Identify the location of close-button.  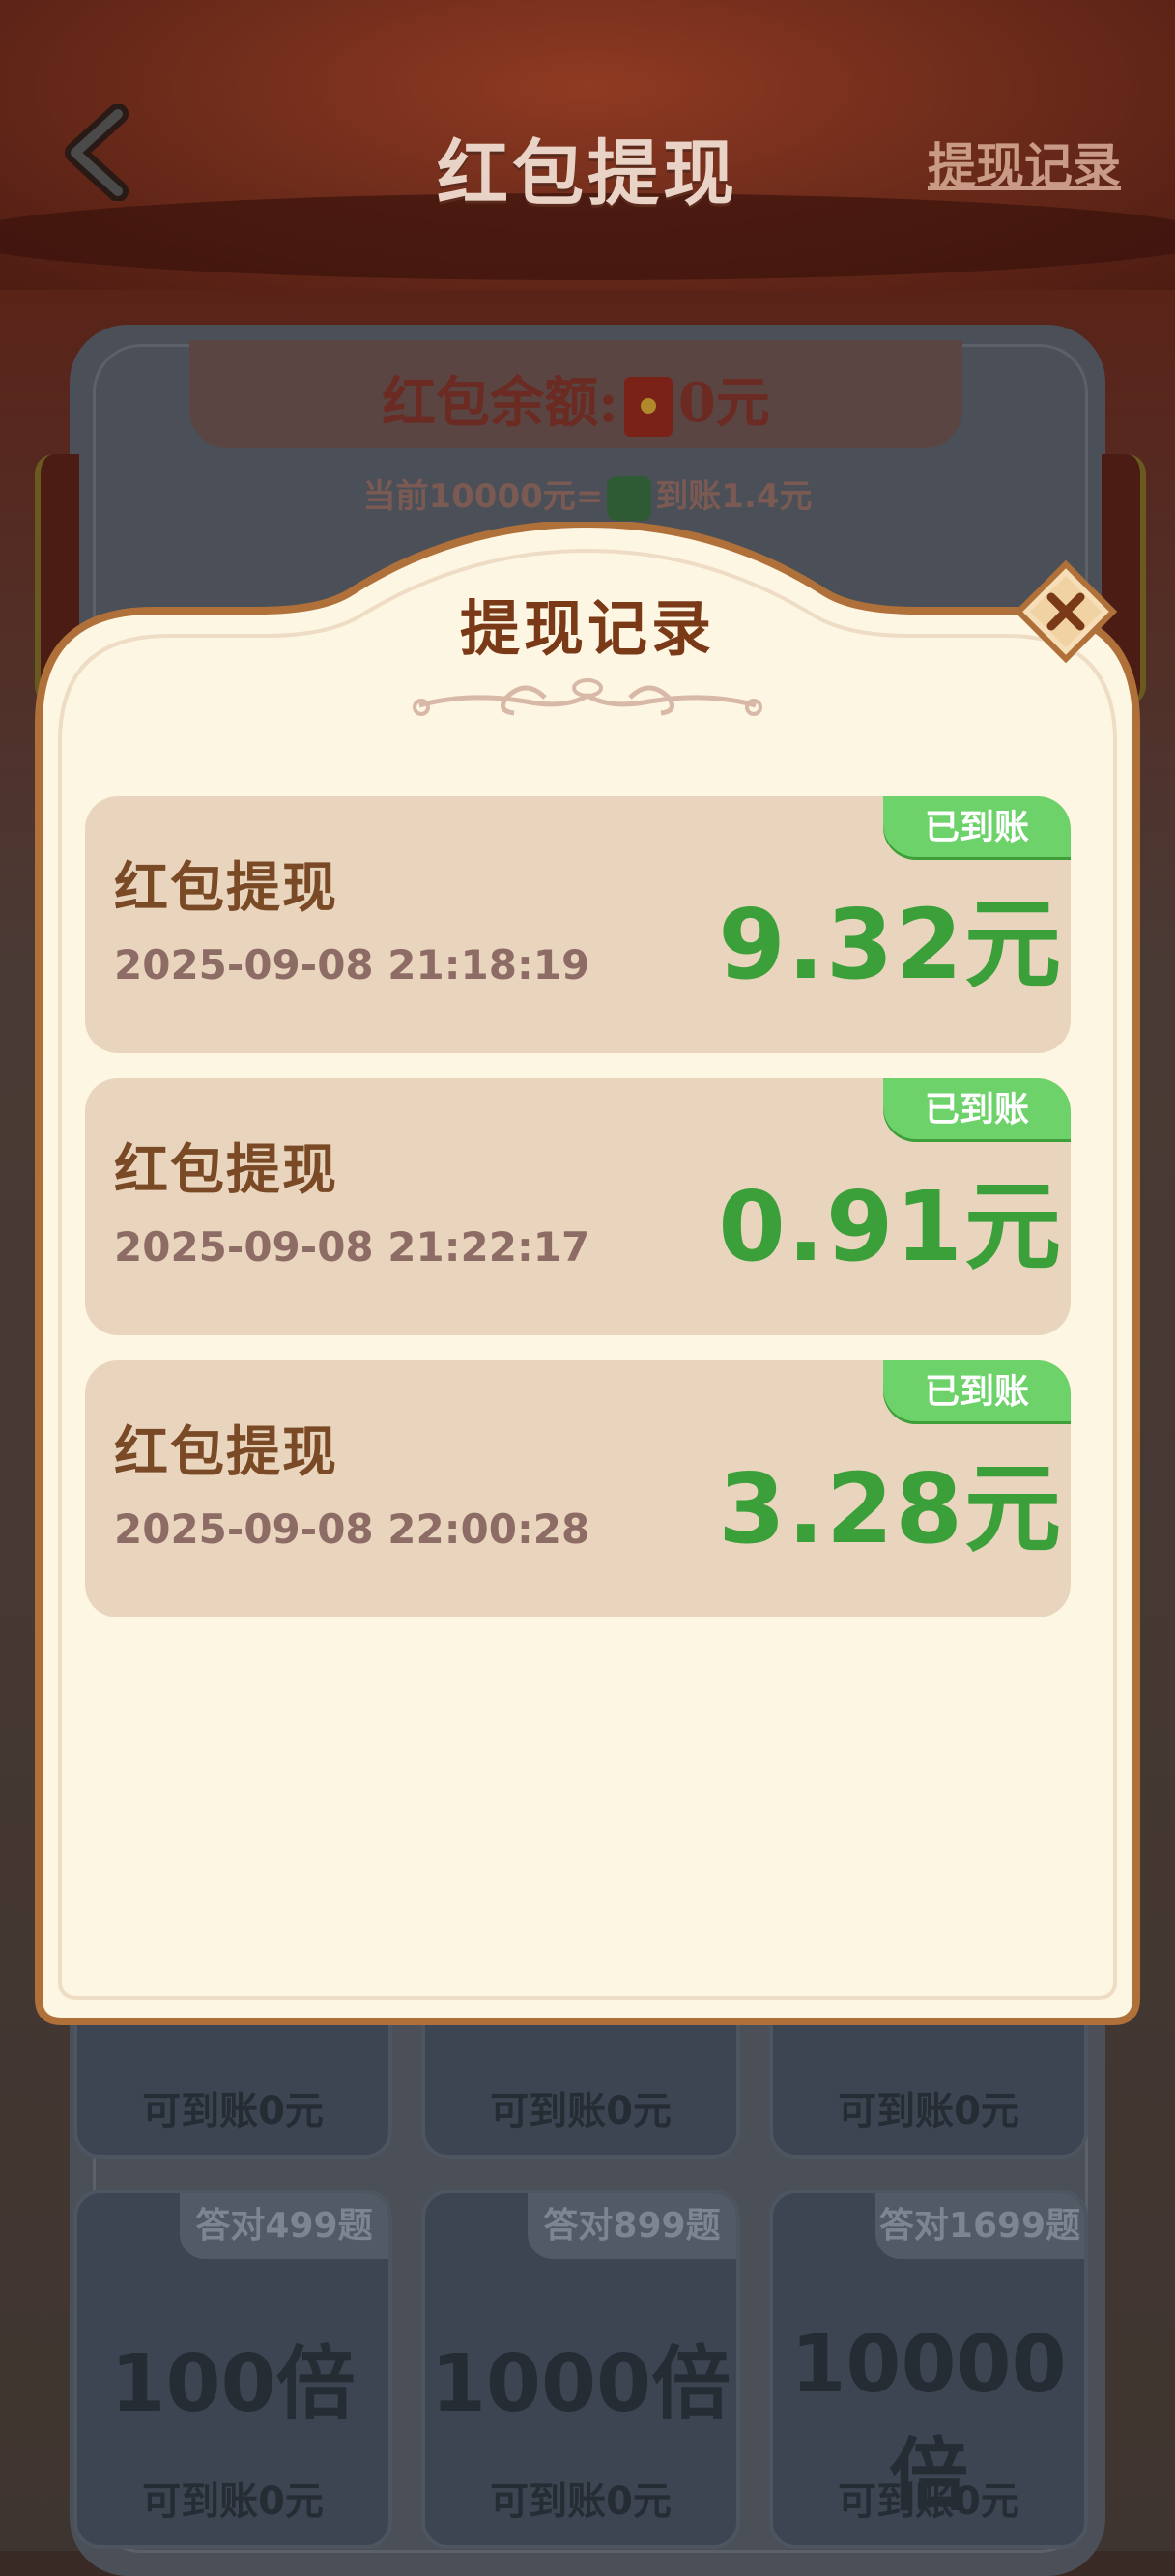
(1066, 612).